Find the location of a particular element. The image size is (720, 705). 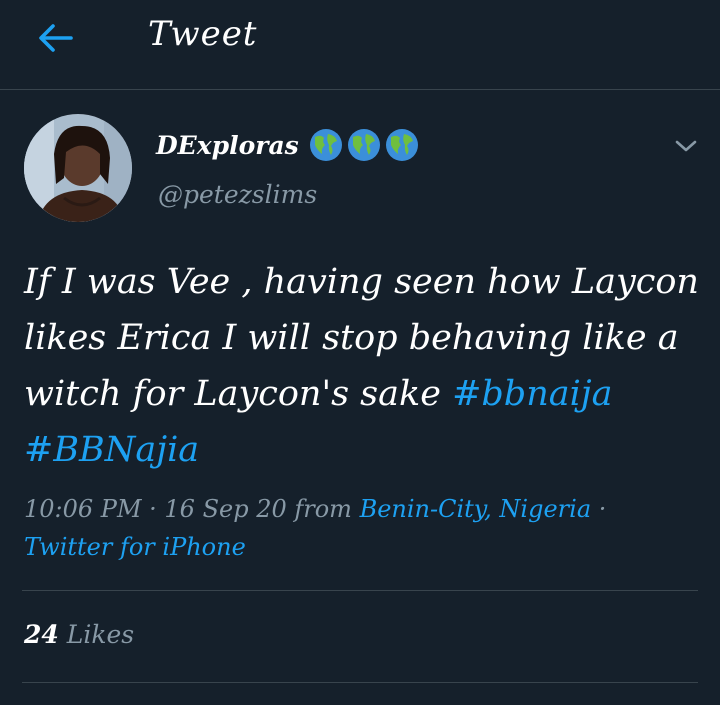

hashtag-link: #bbnaija is located at coordinates (532, 394).